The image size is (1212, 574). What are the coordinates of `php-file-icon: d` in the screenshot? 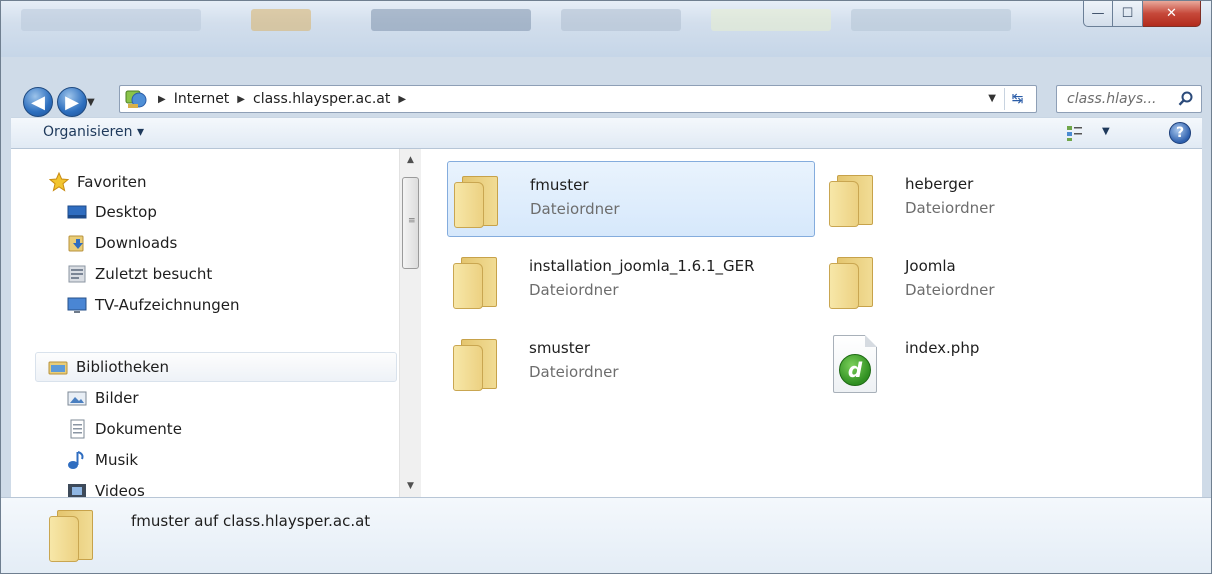 It's located at (855, 364).